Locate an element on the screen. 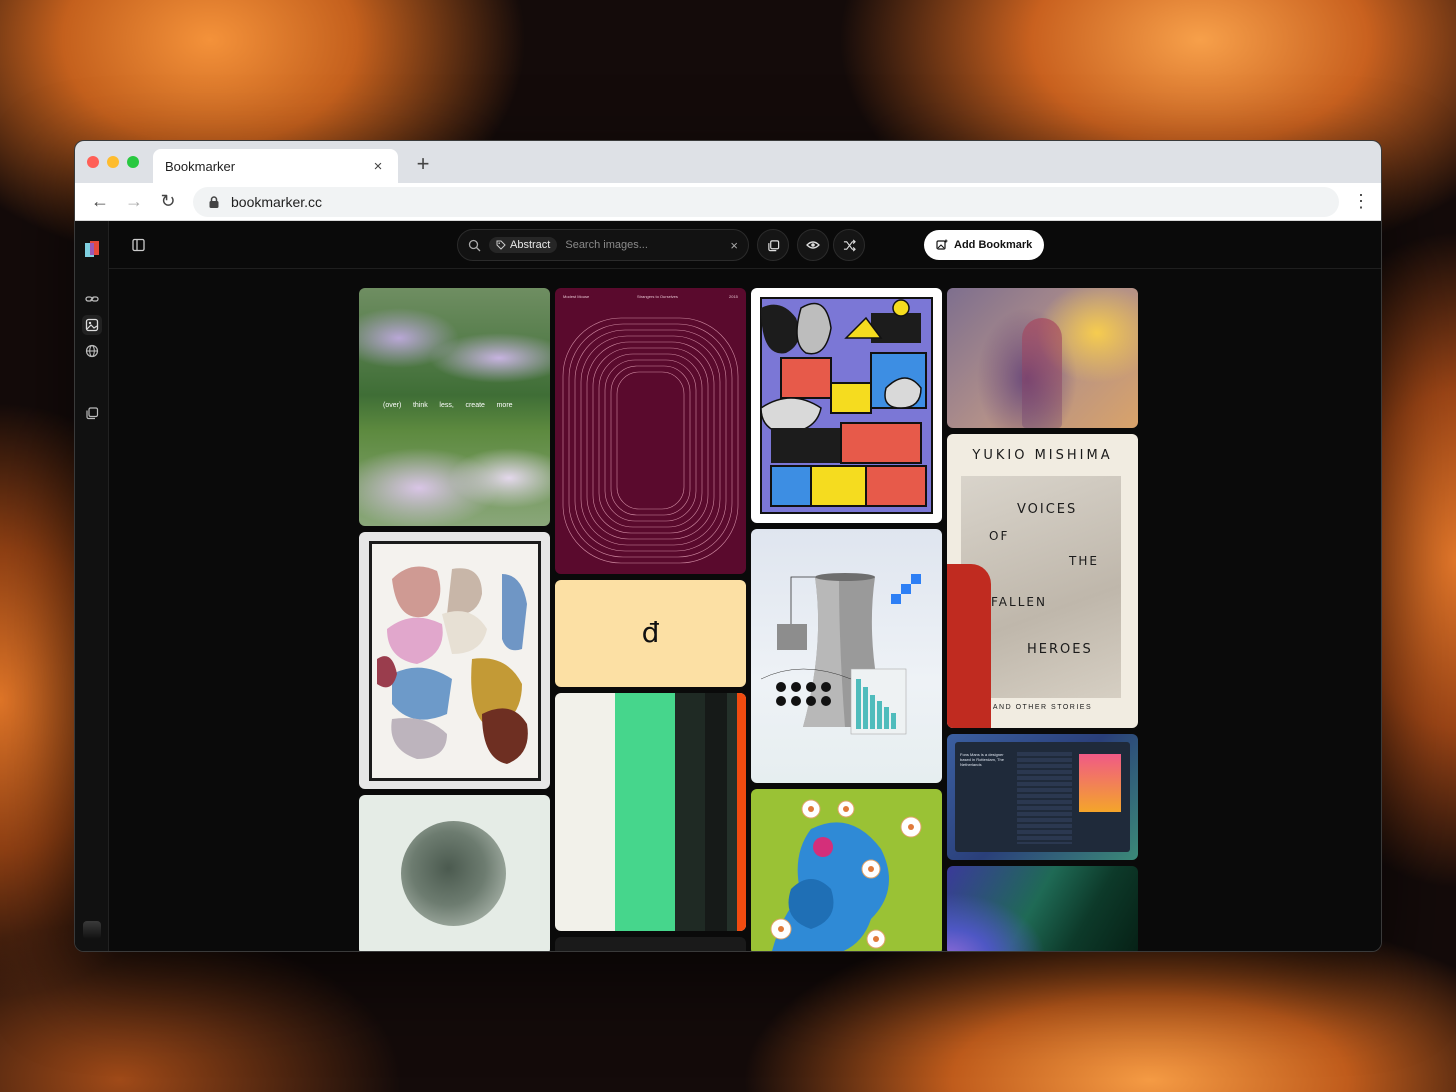  bookmarker-logo-icon is located at coordinates (92, 250).